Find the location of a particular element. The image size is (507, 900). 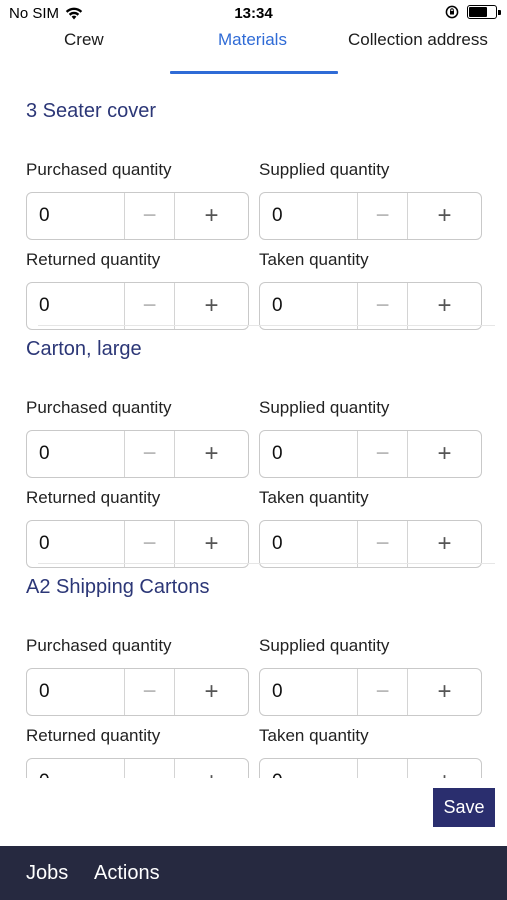

nav-jobs: Jobs is located at coordinates (47, 873).